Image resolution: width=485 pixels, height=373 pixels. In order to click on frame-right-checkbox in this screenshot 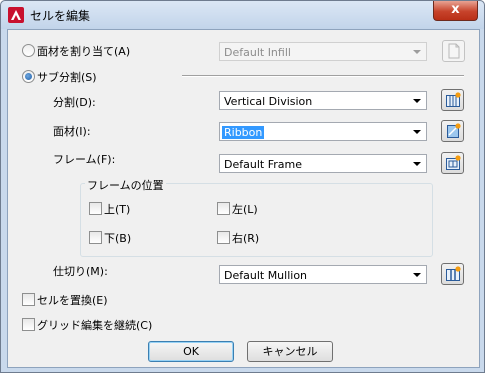, I will do `click(223, 237)`.